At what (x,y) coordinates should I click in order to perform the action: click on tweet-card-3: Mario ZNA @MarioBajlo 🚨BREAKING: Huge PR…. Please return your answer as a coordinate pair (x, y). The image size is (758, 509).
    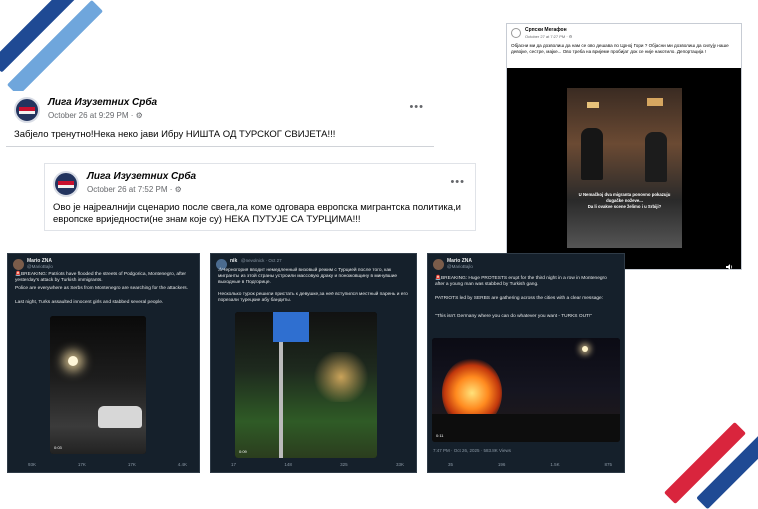
    Looking at the image, I should click on (526, 363).